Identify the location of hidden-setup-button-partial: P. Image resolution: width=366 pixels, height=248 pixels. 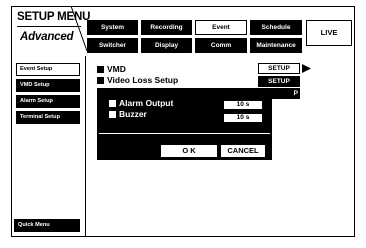
(286, 93).